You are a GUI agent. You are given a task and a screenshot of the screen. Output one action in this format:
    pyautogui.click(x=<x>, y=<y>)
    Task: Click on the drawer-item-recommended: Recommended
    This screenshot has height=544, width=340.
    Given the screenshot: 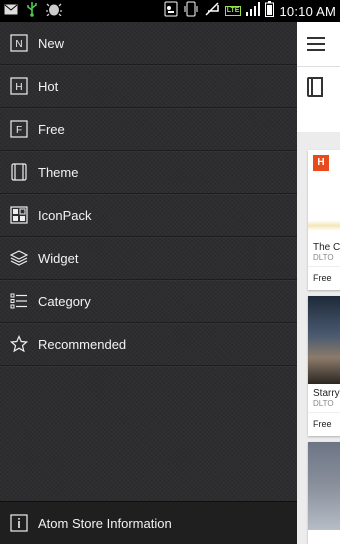 What is the action you would take?
    pyautogui.click(x=148, y=344)
    